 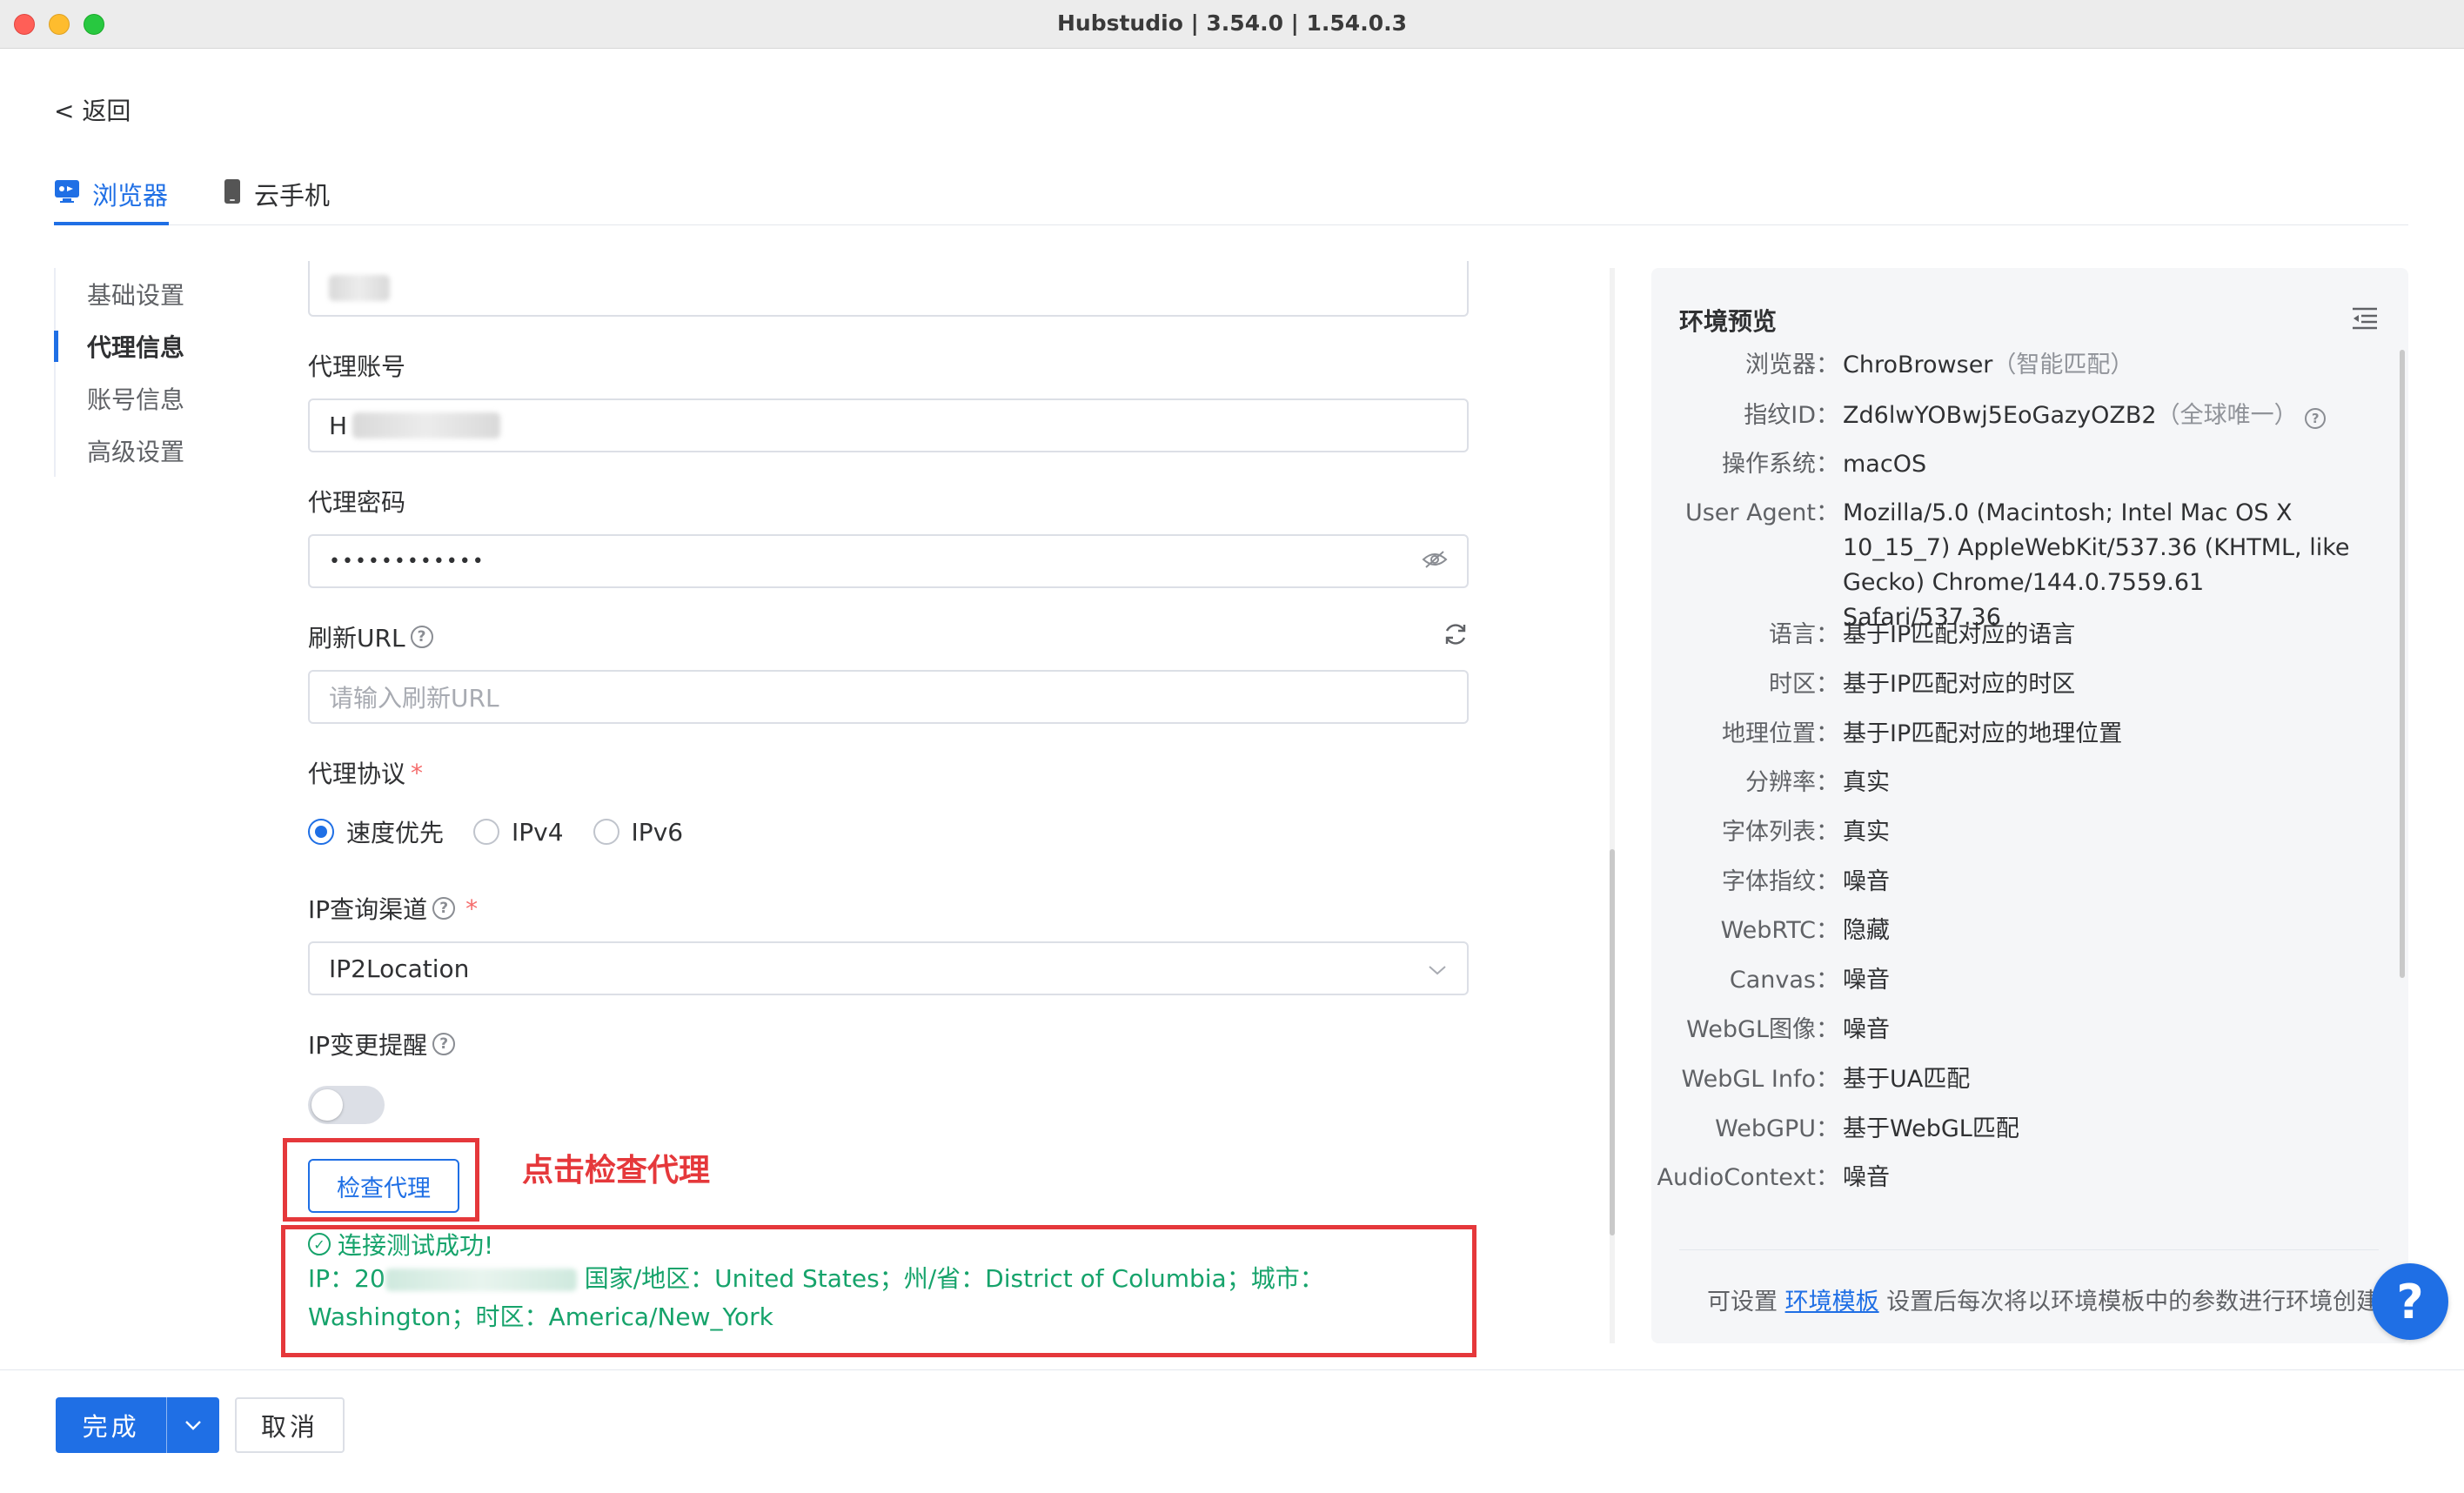 What do you see at coordinates (1805, 930) in the screenshot?
I see `preview-row-webrtc: WebRTC： 隐藏` at bounding box center [1805, 930].